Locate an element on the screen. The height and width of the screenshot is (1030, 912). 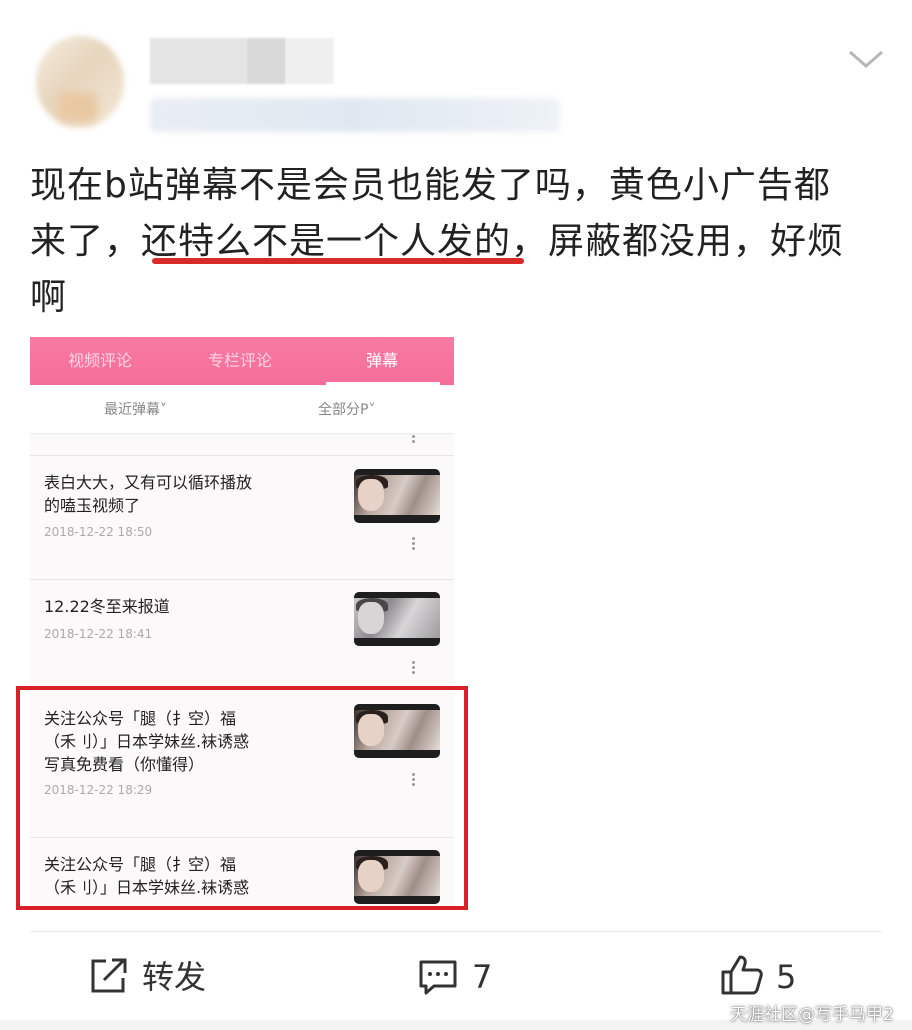
comment-text: 12.22冬至来报道 is located at coordinates (179, 606).